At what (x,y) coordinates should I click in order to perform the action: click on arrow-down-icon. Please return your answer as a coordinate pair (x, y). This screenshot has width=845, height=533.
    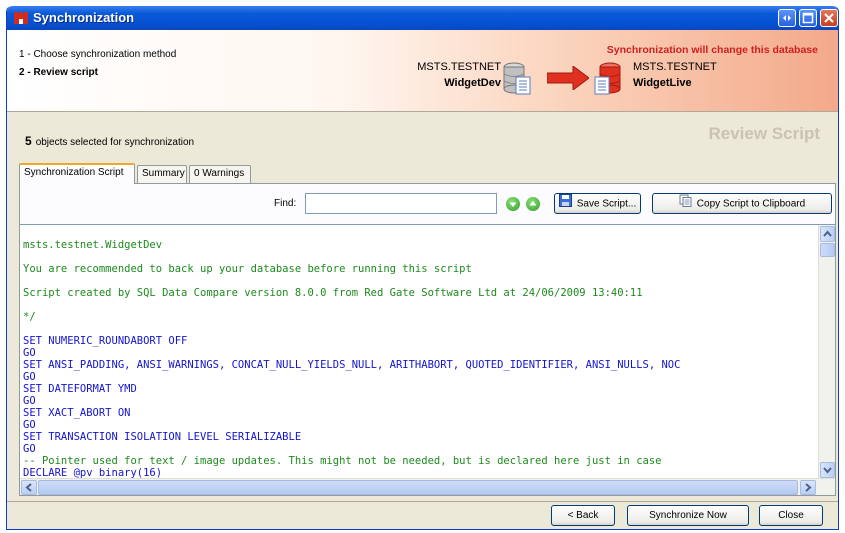
    Looking at the image, I should click on (513, 204).